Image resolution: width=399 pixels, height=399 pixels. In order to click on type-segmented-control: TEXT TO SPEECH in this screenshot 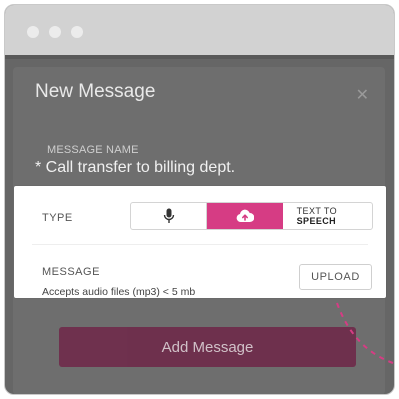, I will do `click(251, 216)`.